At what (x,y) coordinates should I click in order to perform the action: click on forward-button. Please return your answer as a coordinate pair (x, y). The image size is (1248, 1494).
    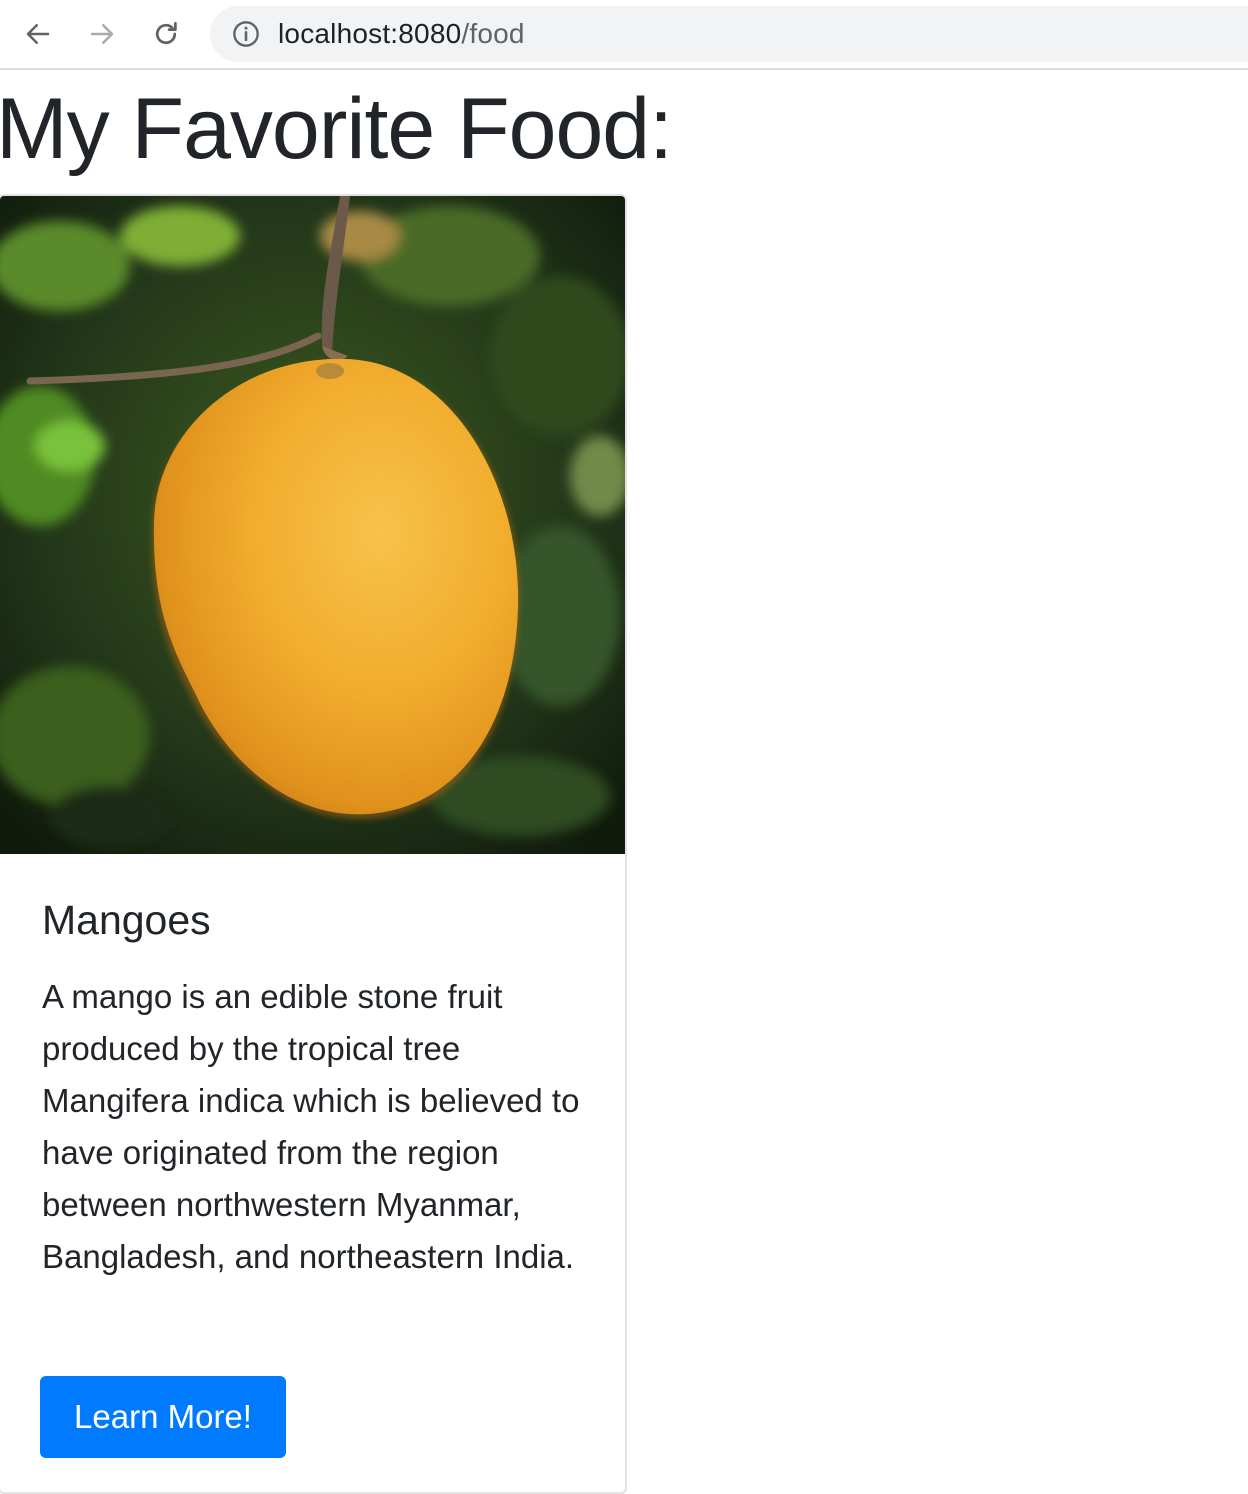
    Looking at the image, I should click on (102, 34).